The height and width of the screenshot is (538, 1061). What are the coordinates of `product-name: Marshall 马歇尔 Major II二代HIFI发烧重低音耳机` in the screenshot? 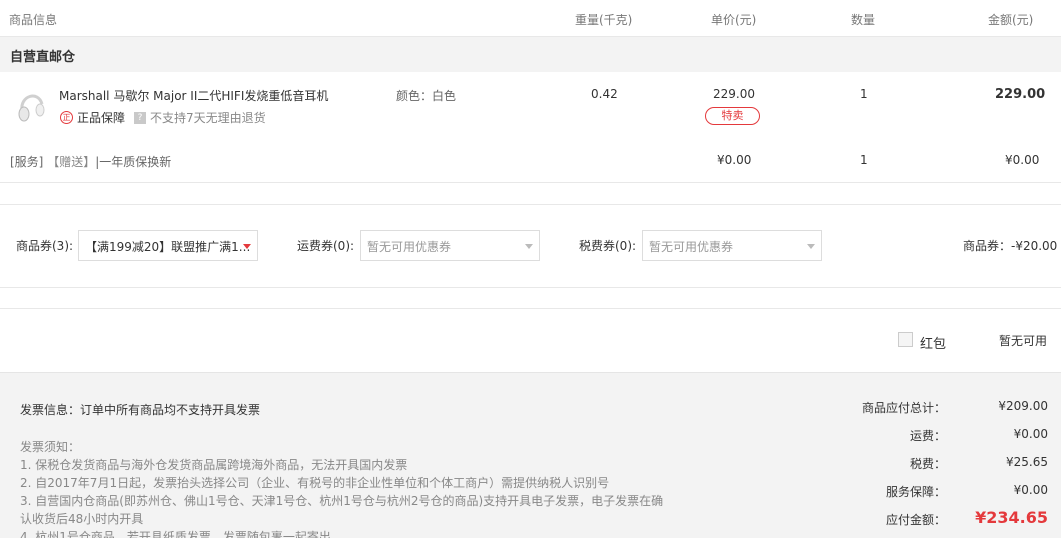 It's located at (193, 95).